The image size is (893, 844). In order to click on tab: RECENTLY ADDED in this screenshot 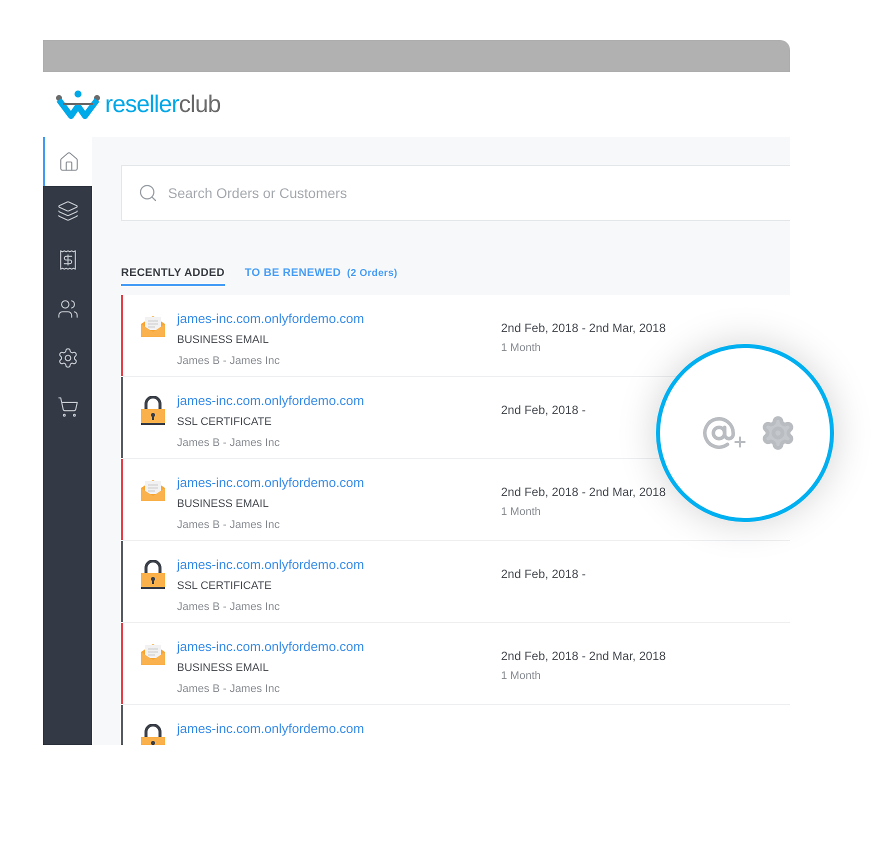, I will do `click(173, 275)`.